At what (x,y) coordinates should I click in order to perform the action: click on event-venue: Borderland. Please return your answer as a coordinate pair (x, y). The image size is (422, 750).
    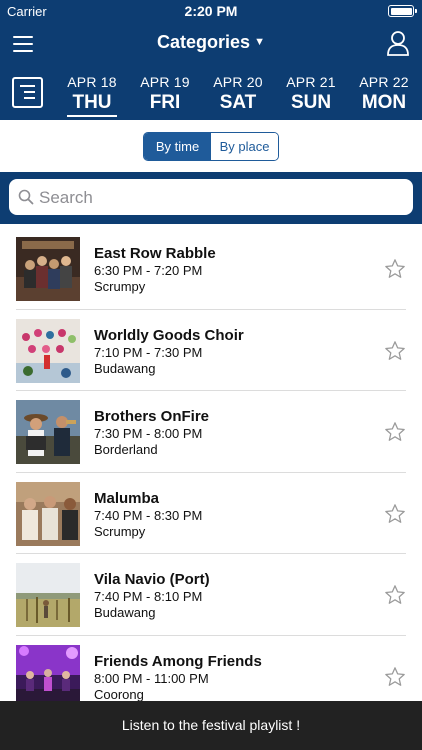
    Looking at the image, I should click on (126, 449).